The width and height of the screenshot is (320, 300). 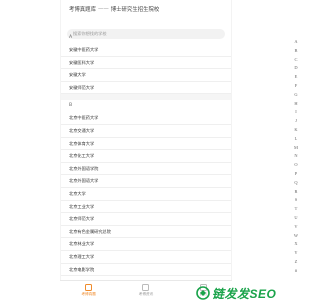 I want to click on alphabet-index-letter: S, so click(x=296, y=200).